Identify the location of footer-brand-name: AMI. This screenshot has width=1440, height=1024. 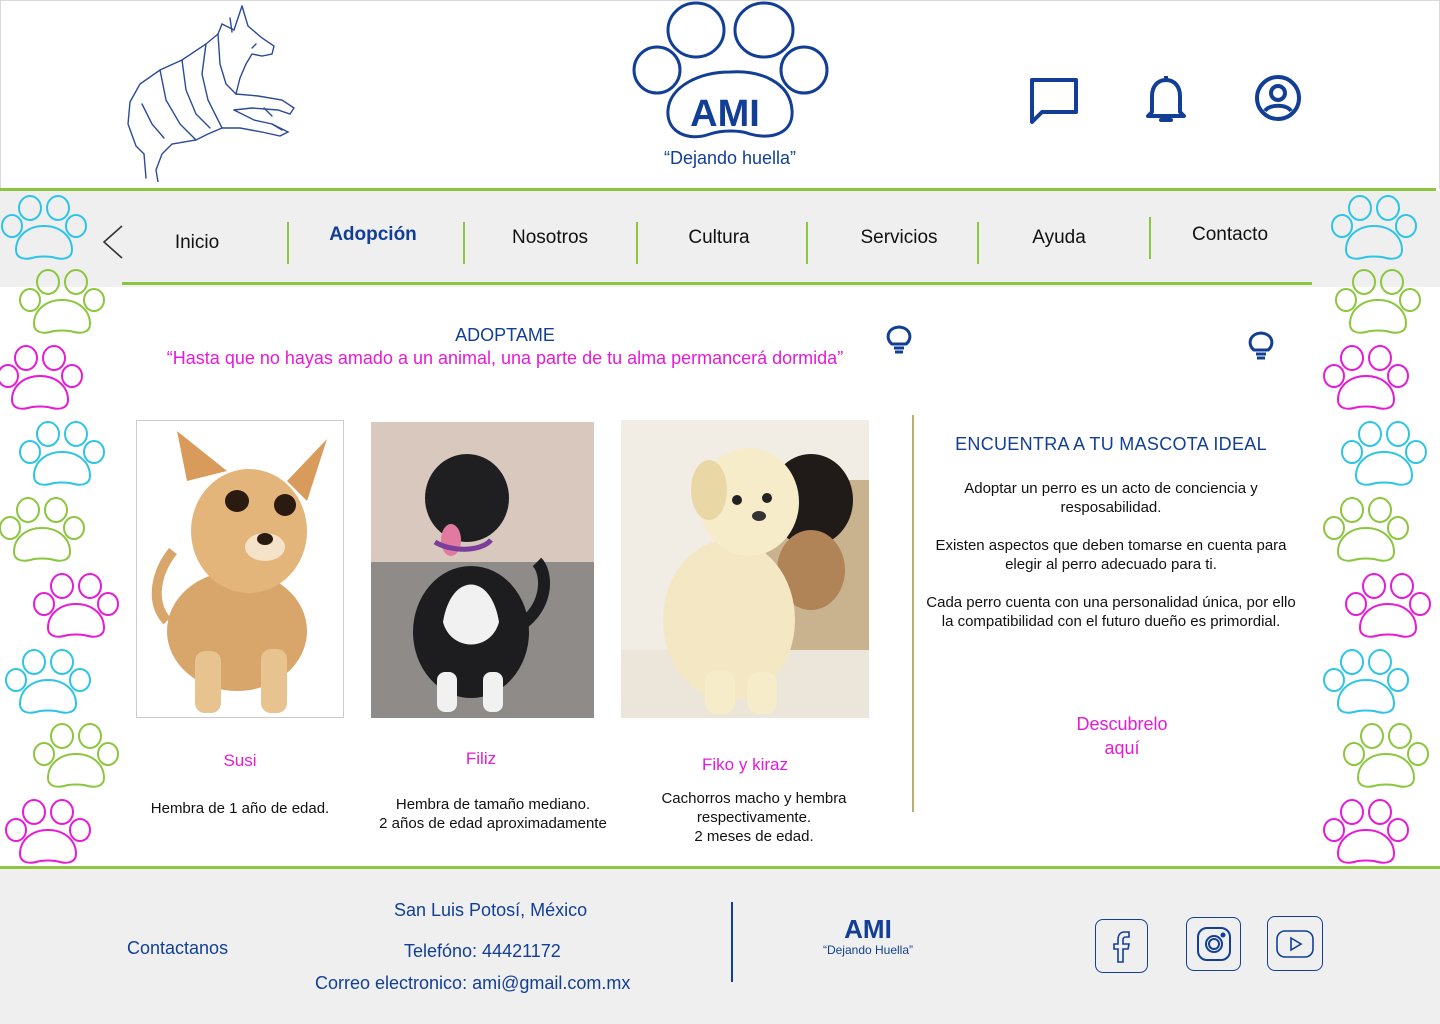
(868, 929).